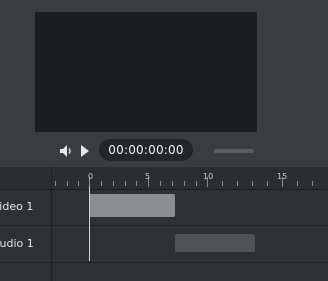 The height and width of the screenshot is (281, 328). Describe the element at coordinates (132, 205) in the screenshot. I see `video-clip` at that location.